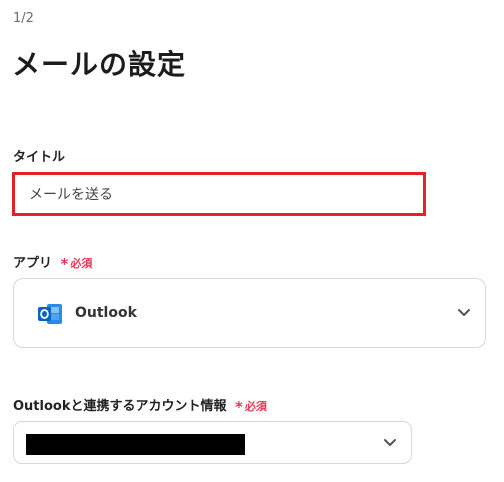 This screenshot has width=504, height=482. Describe the element at coordinates (106, 313) in the screenshot. I see `selected-app-name: Outlook` at that location.